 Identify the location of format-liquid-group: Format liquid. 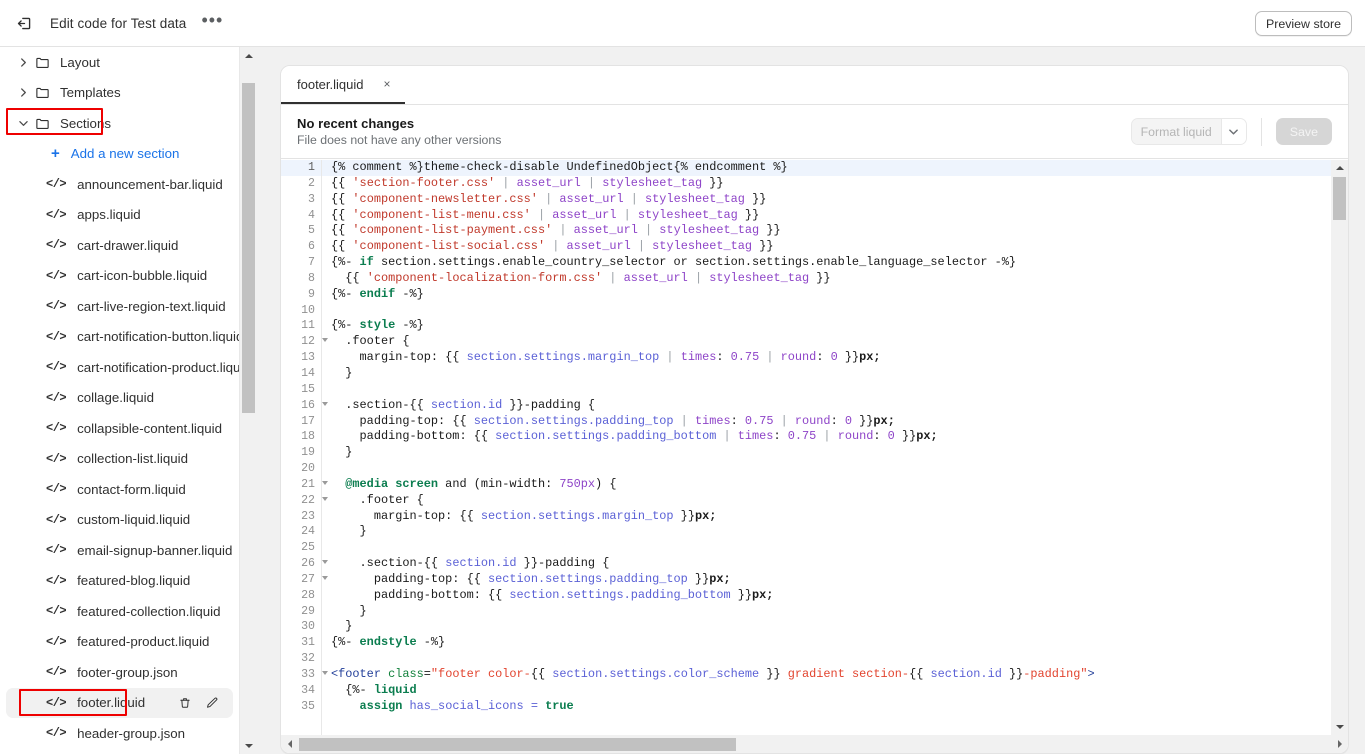
(1188, 131).